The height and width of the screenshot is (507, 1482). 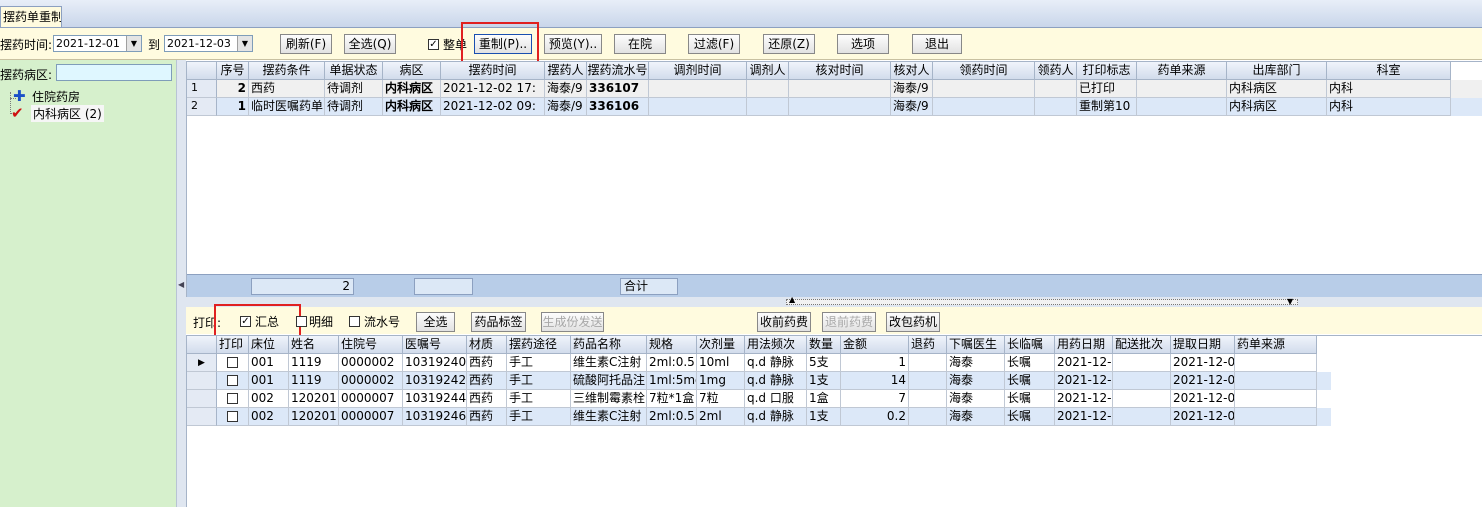 I want to click on cell-taker, so click(x=1056, y=89).